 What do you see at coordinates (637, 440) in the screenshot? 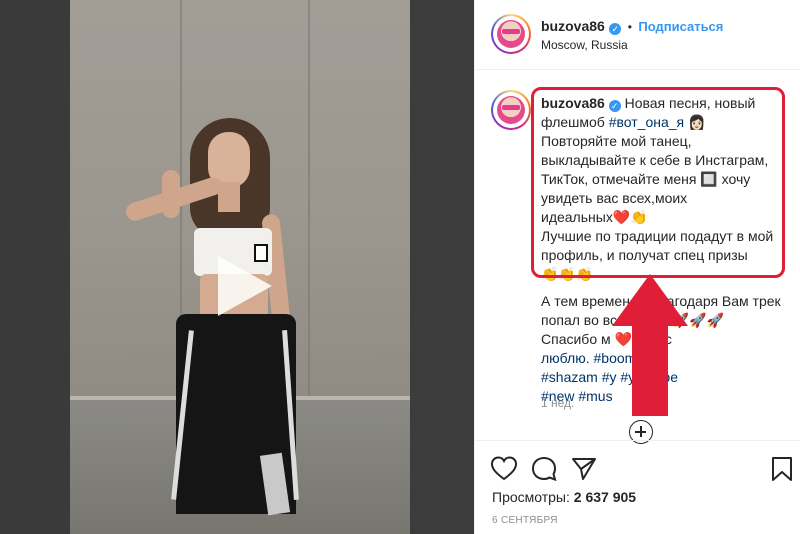
I see `actions-divider` at bounding box center [637, 440].